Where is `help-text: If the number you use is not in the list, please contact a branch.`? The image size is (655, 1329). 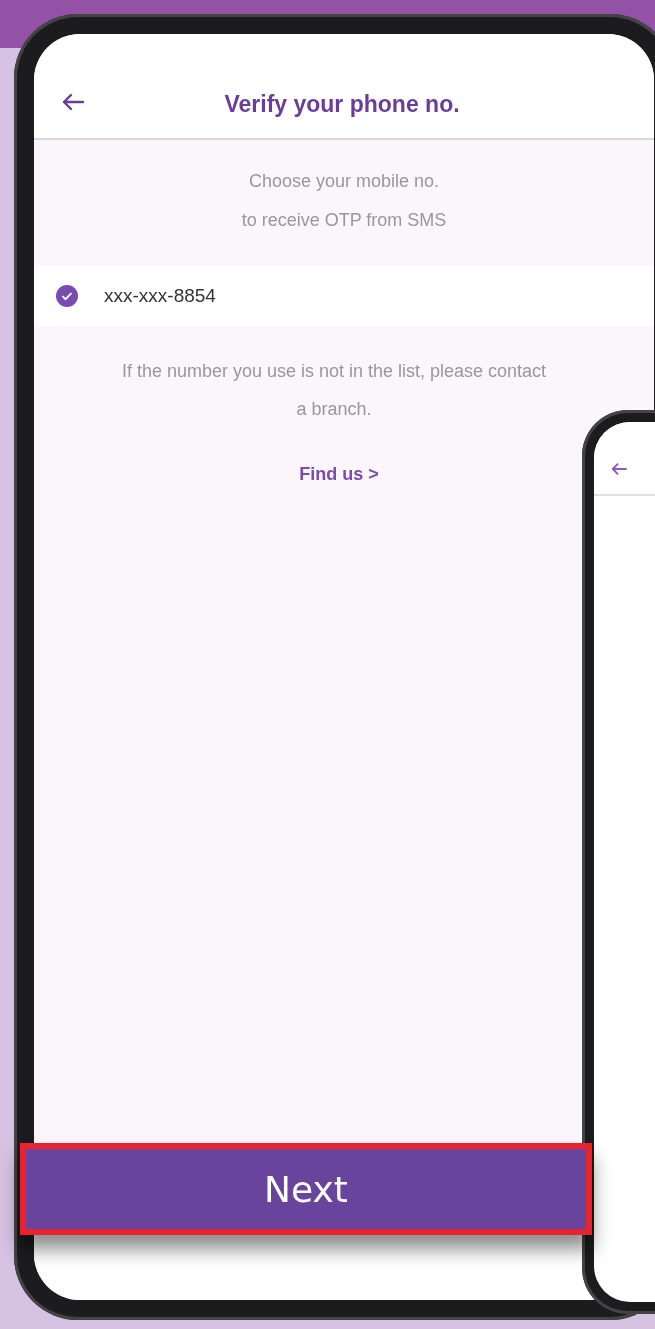 help-text: If the number you use is not in the list, please contact a branch. is located at coordinates (334, 390).